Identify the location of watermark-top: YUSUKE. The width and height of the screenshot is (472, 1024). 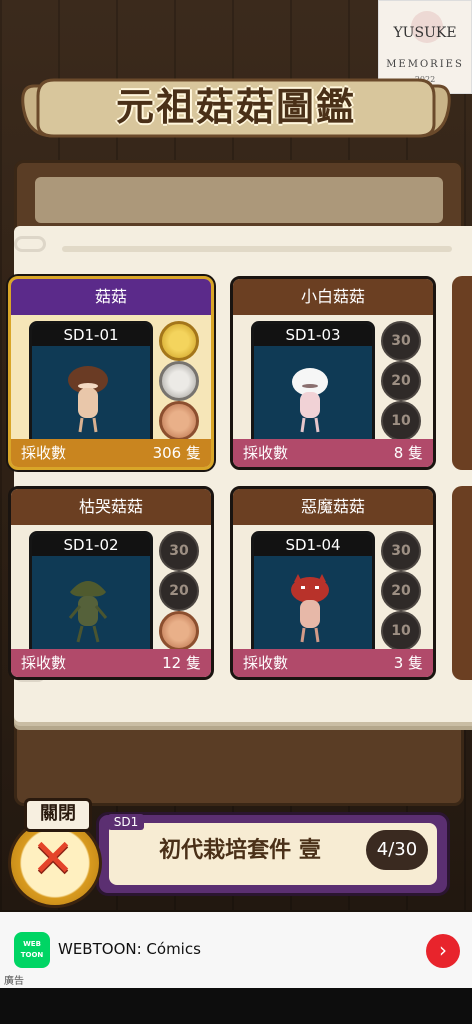
(425, 33).